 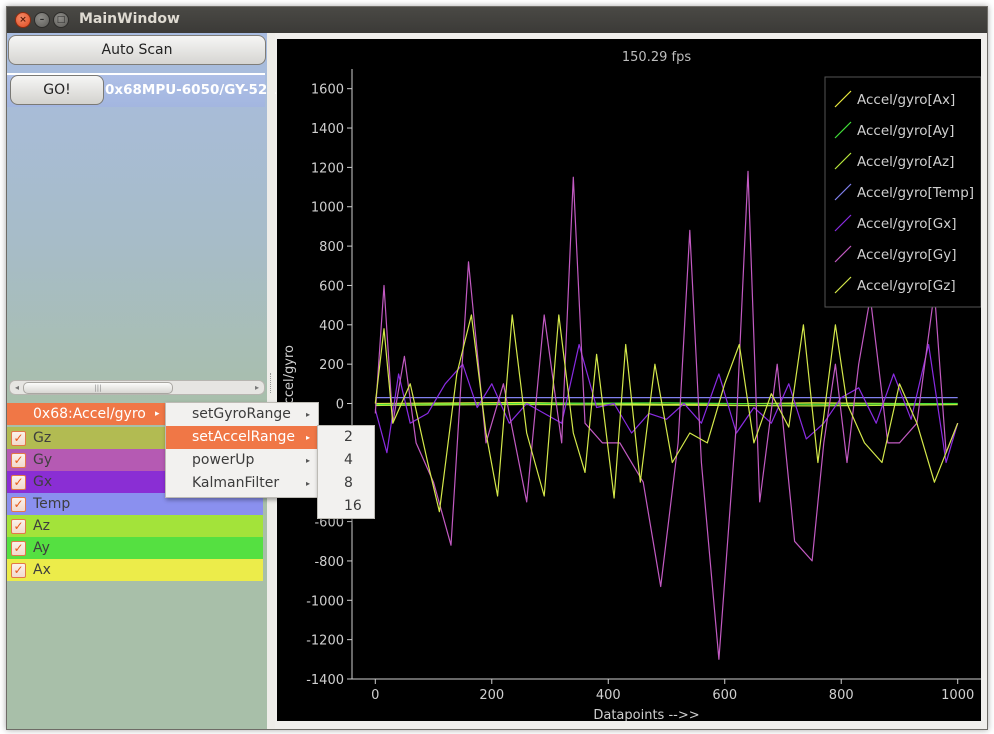 I want to click on scrollbar-thumb: |||, so click(x=98, y=388).